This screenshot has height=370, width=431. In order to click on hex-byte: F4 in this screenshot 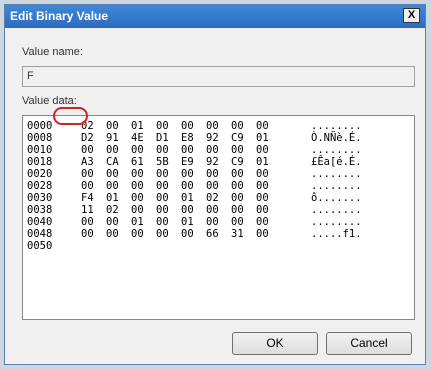, I will do `click(87, 198)`.